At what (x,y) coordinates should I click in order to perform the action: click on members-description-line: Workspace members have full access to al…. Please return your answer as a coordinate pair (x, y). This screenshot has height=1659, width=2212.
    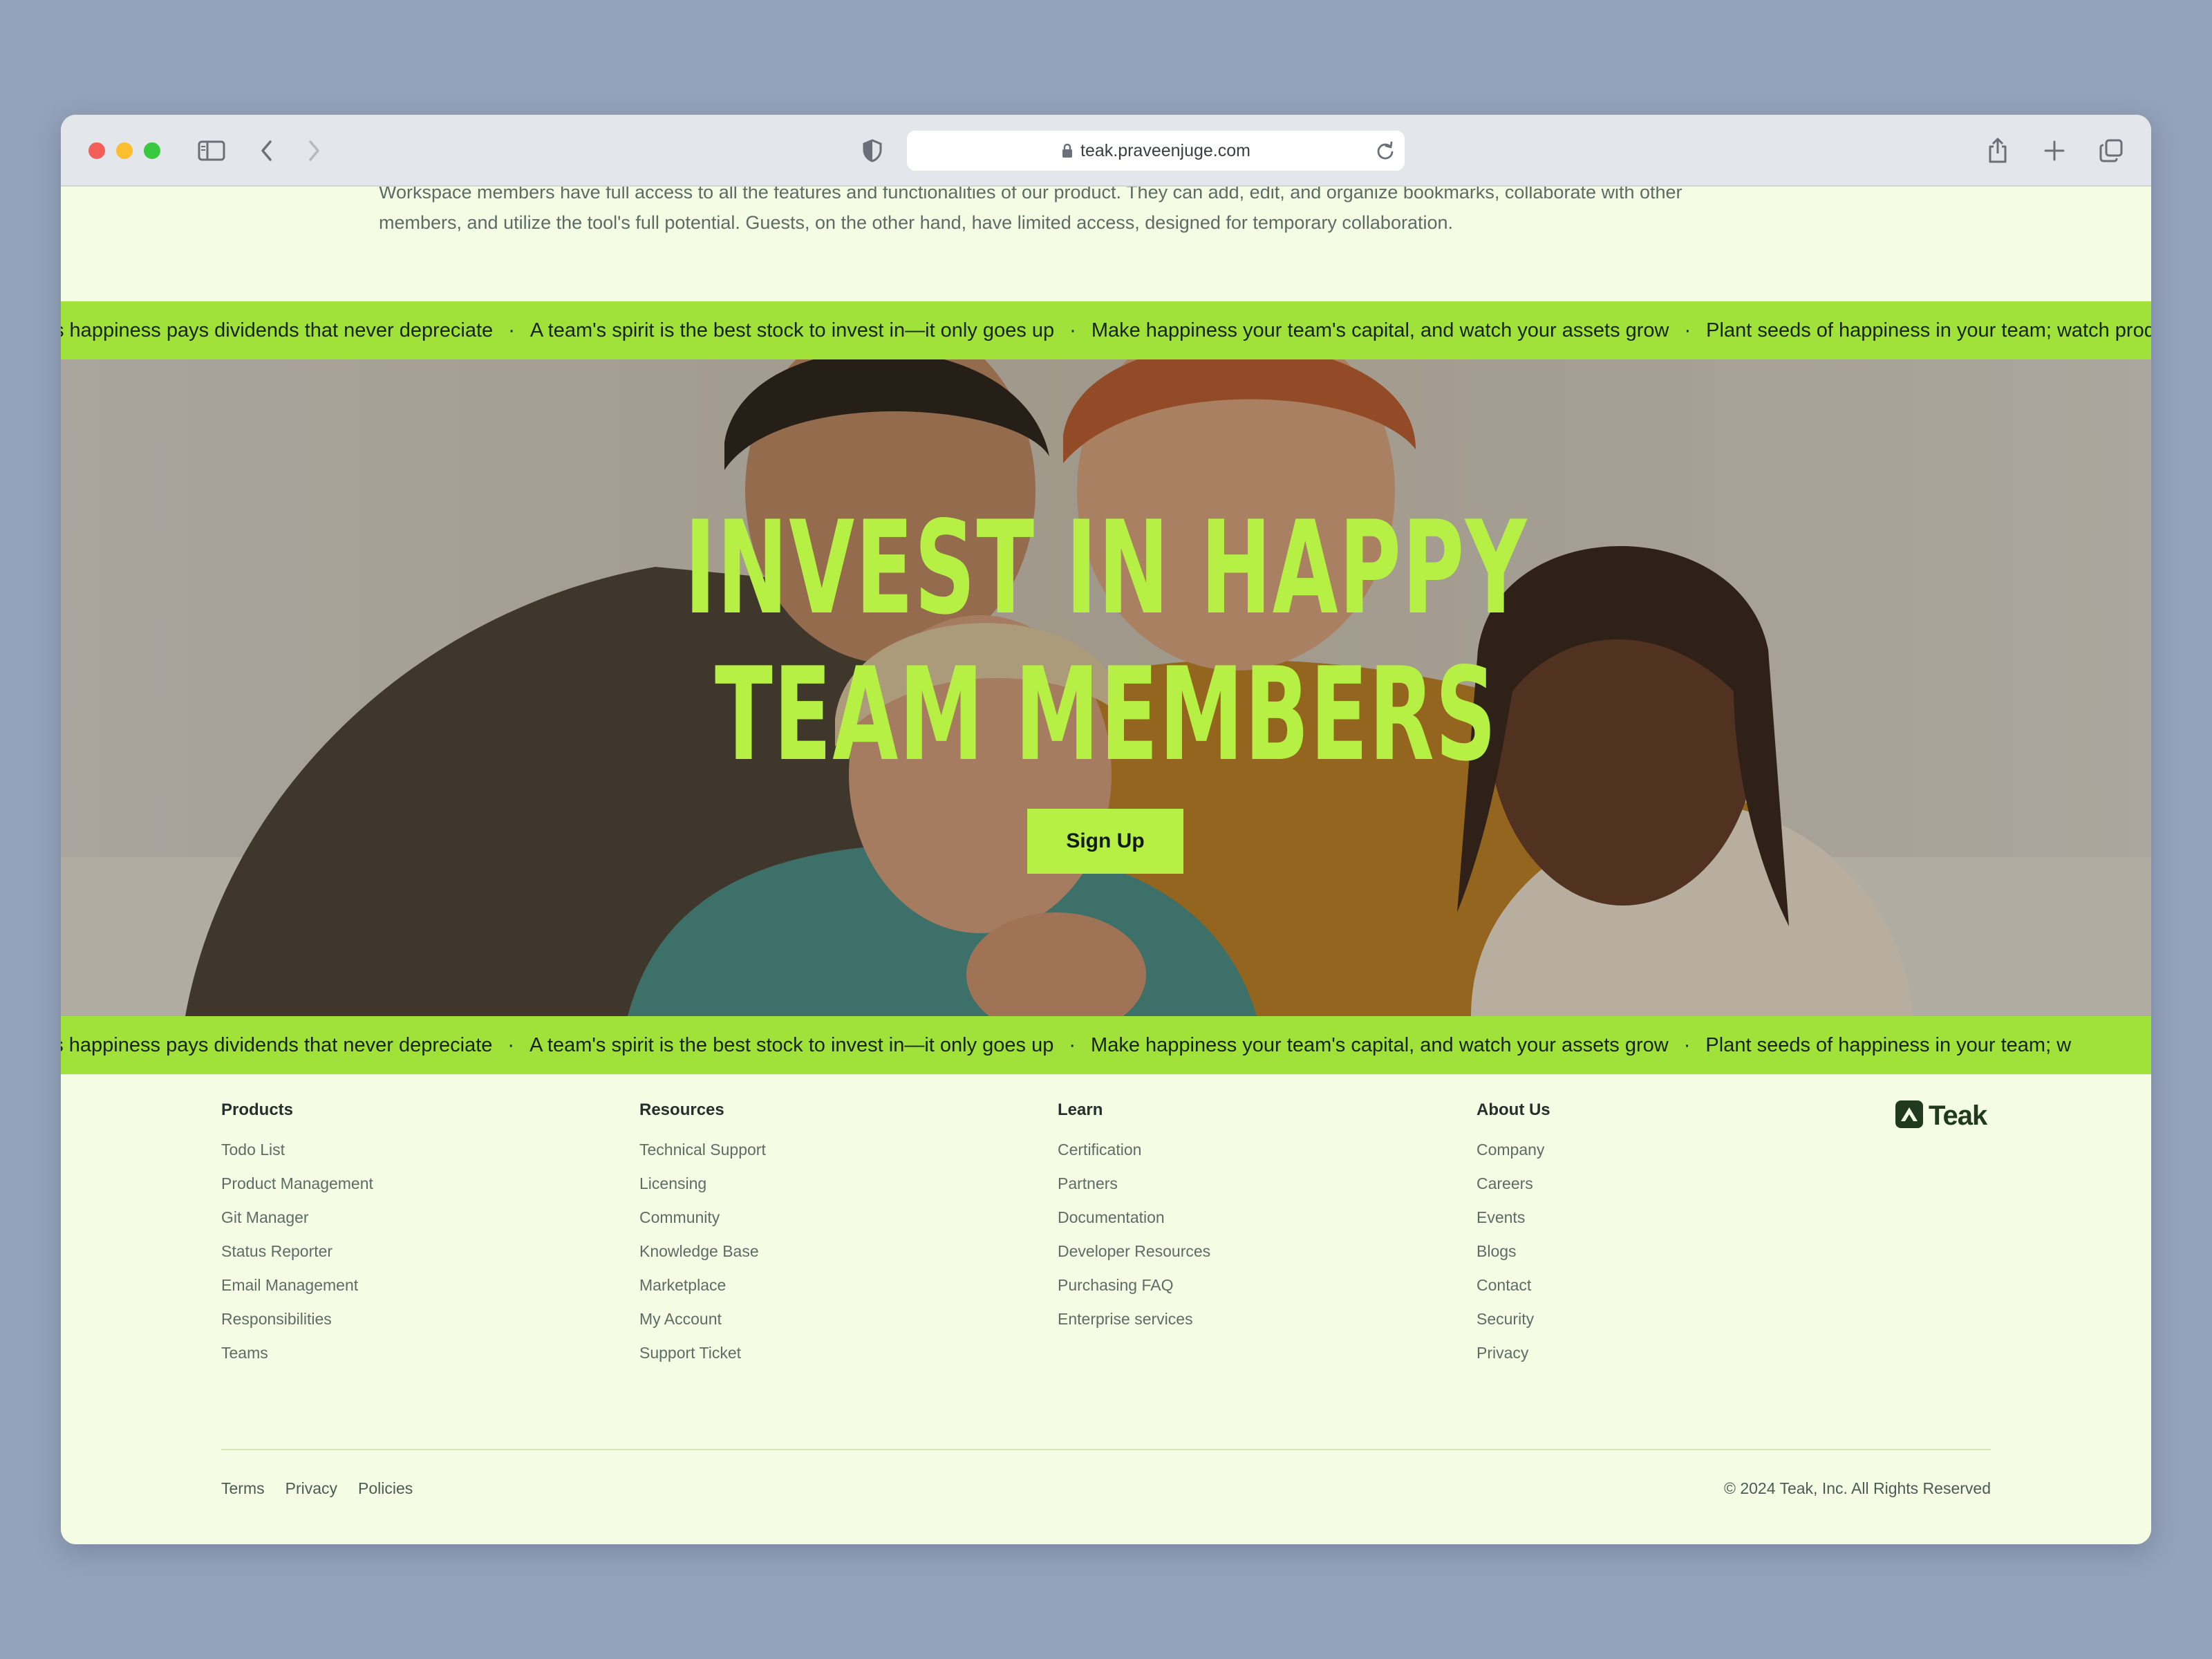
    Looking at the image, I should click on (1031, 195).